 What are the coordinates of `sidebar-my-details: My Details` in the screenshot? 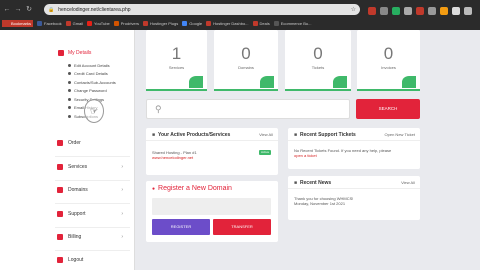 It's located at (74, 53).